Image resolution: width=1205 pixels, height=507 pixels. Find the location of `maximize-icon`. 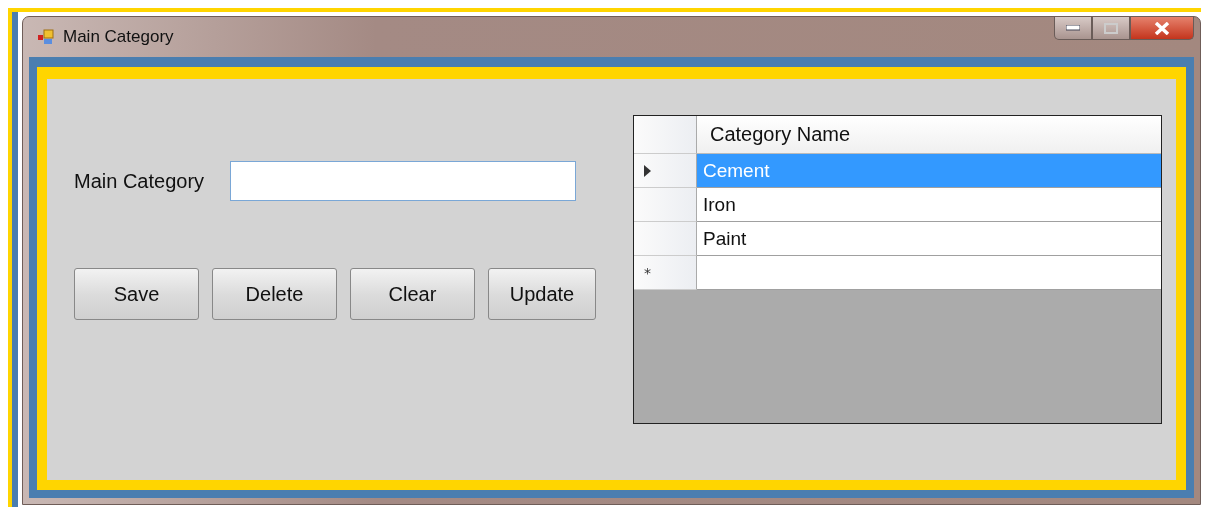

maximize-icon is located at coordinates (1111, 28).